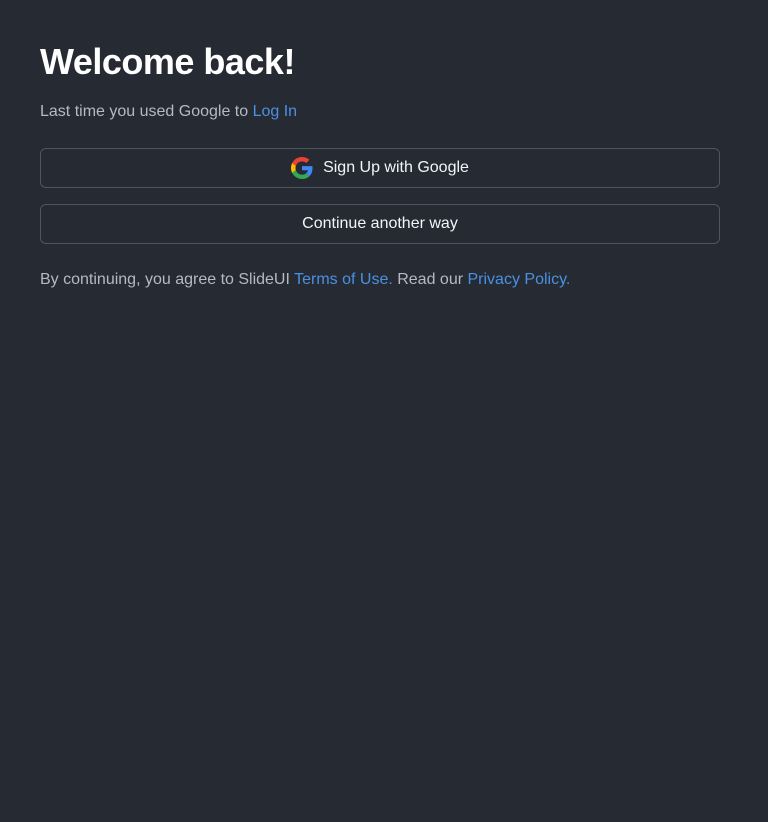 This screenshot has width=768, height=822. Describe the element at coordinates (275, 111) in the screenshot. I see `log-in-link: Log In` at that location.